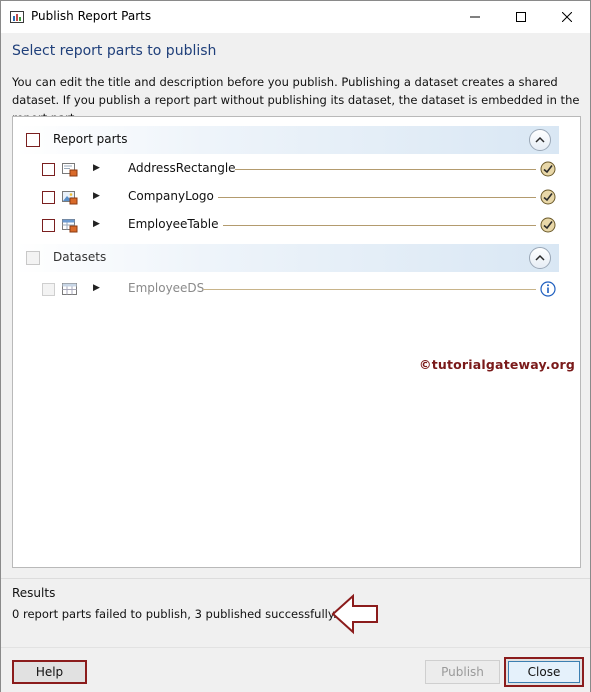 The height and width of the screenshot is (692, 591). What do you see at coordinates (70, 170) in the screenshot?
I see `rectangle-part-icon` at bounding box center [70, 170].